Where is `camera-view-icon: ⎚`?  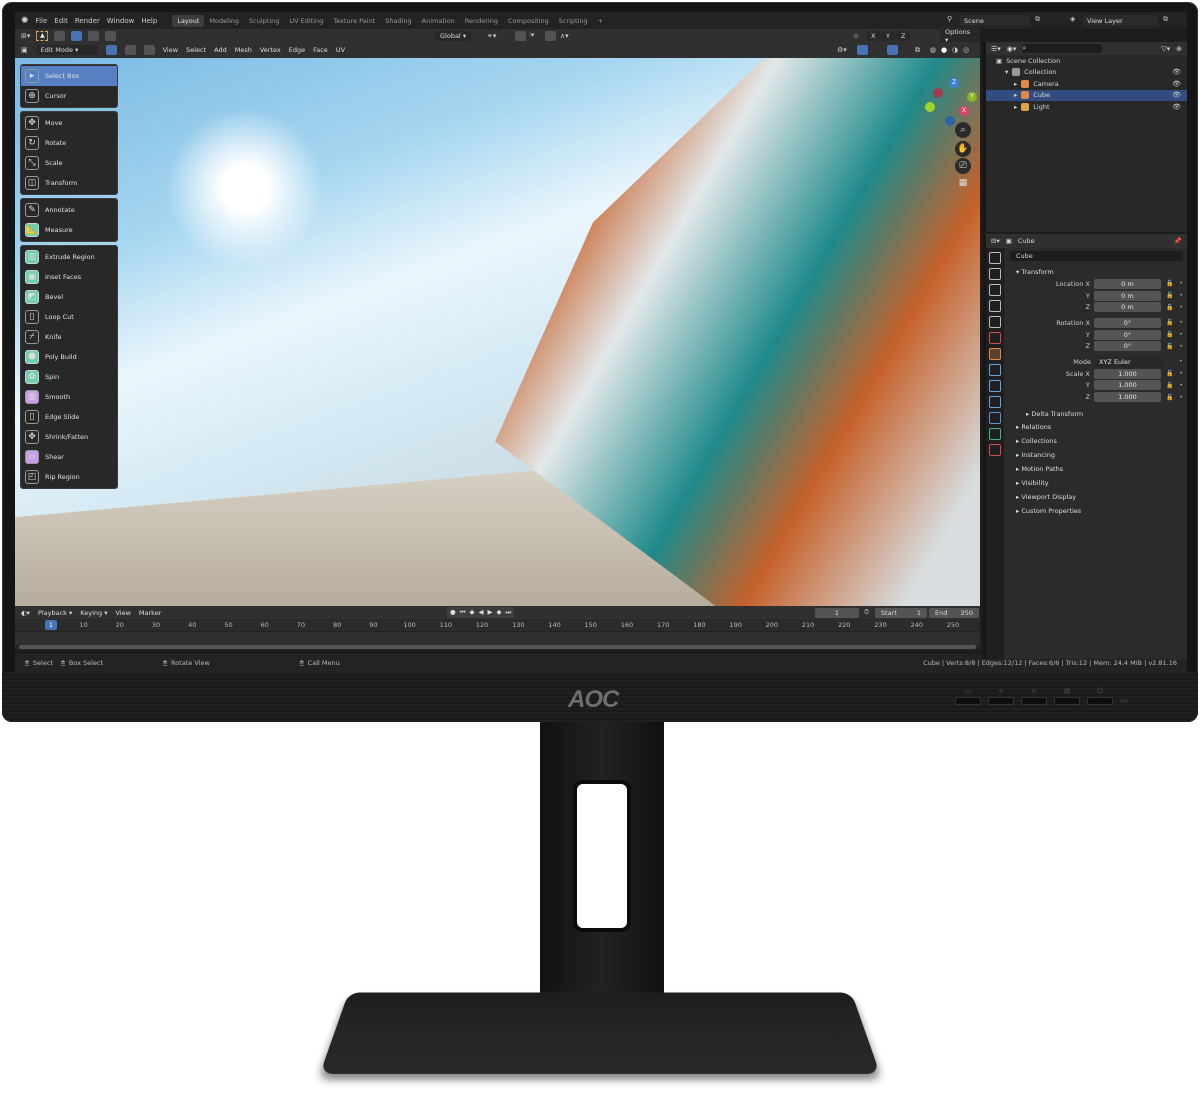
camera-view-icon: ⎚ is located at coordinates (963, 166).